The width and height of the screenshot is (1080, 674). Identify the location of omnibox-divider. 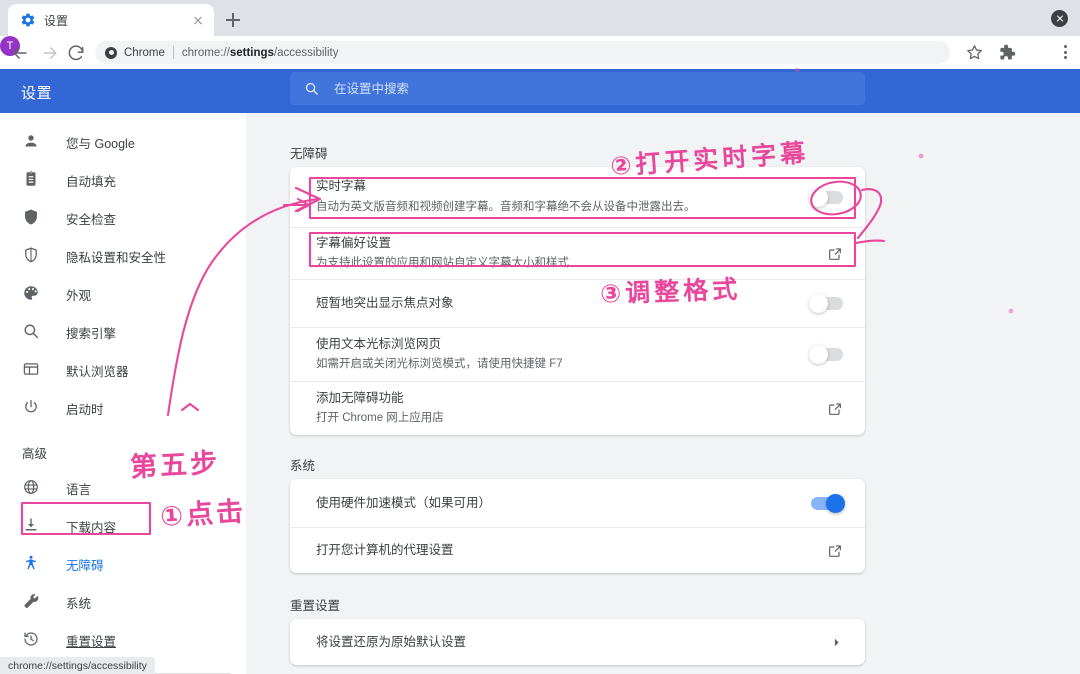
(173, 52).